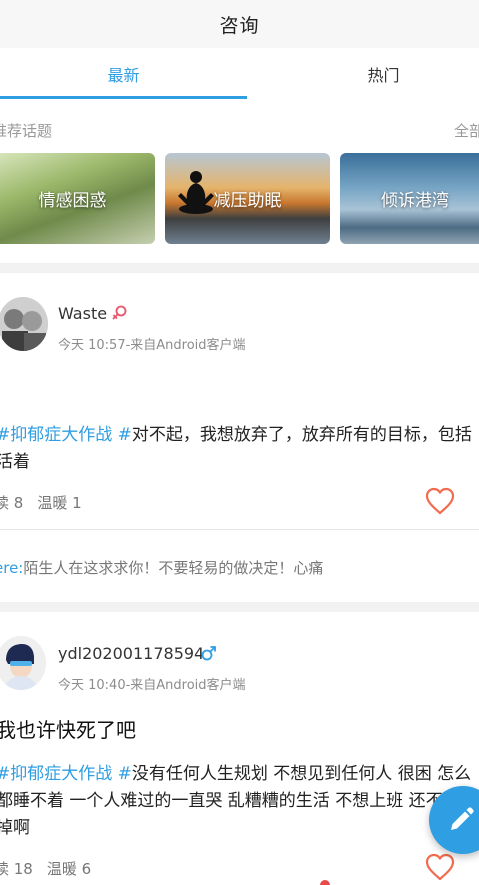 The image size is (479, 885). I want to click on post-headline: 我也许快死了吧, so click(68, 728).